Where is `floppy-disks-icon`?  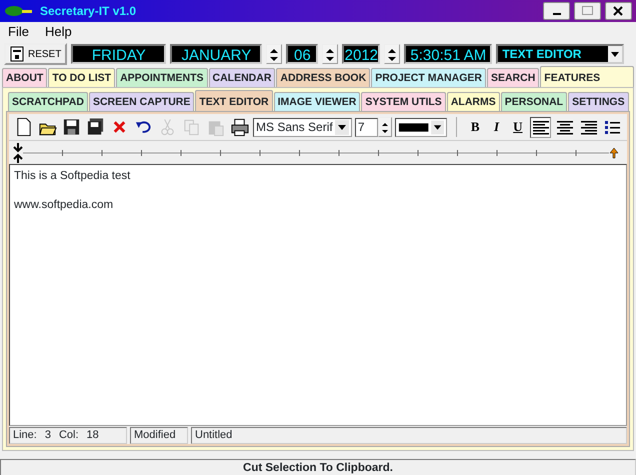 floppy-disks-icon is located at coordinates (95, 127).